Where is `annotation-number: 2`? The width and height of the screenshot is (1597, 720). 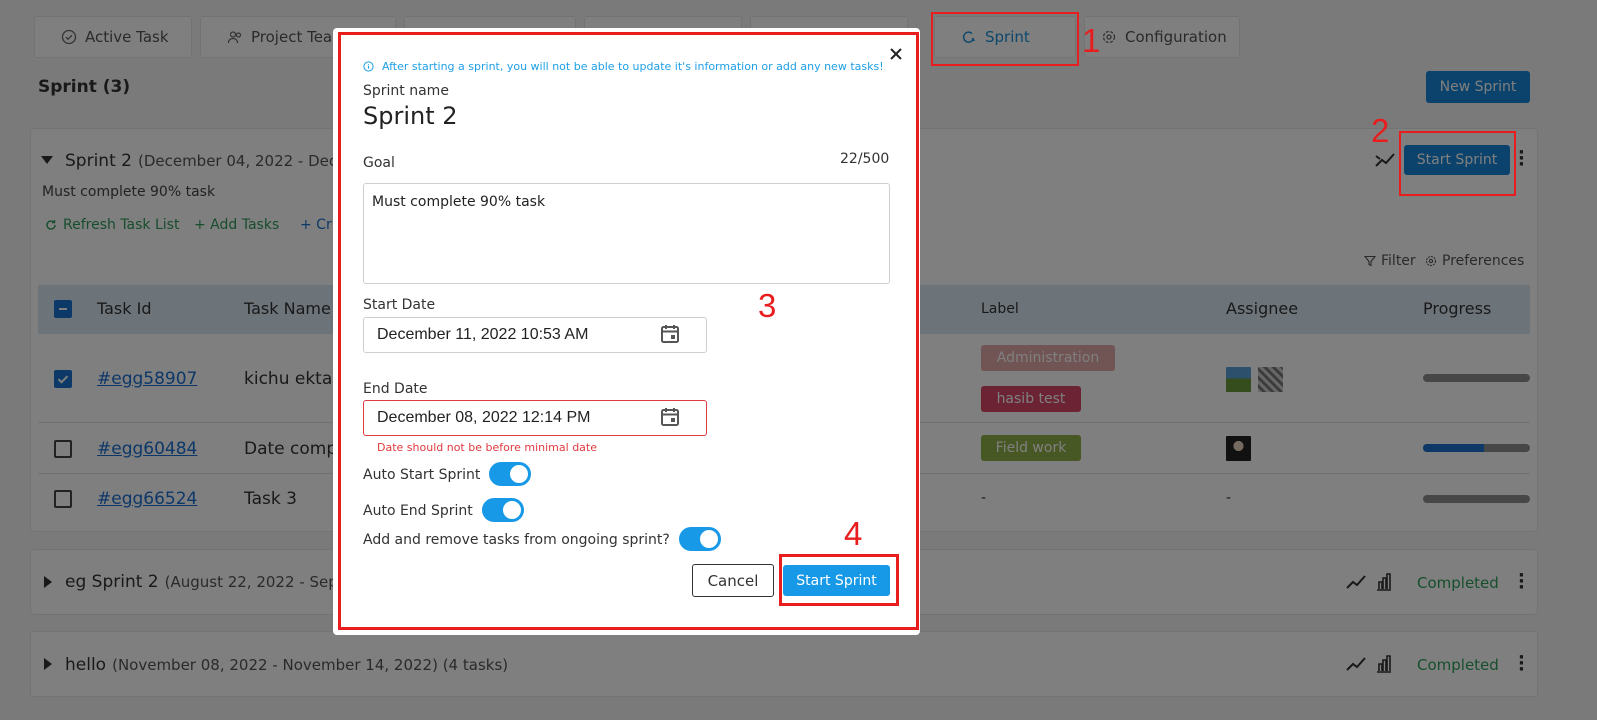
annotation-number: 2 is located at coordinates (1380, 130).